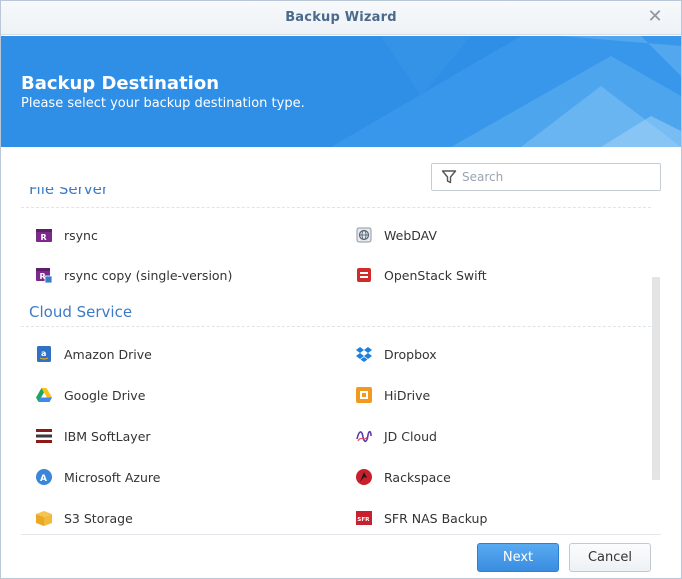 The height and width of the screenshot is (579, 682). I want to click on window-title: Backup Wizard, so click(341, 17).